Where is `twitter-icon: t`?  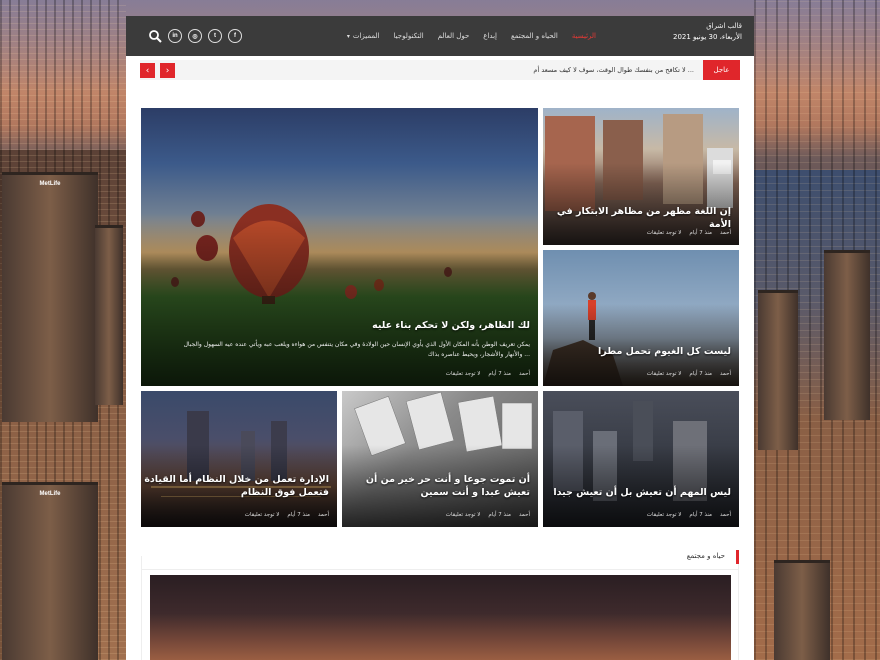
twitter-icon: t is located at coordinates (215, 36).